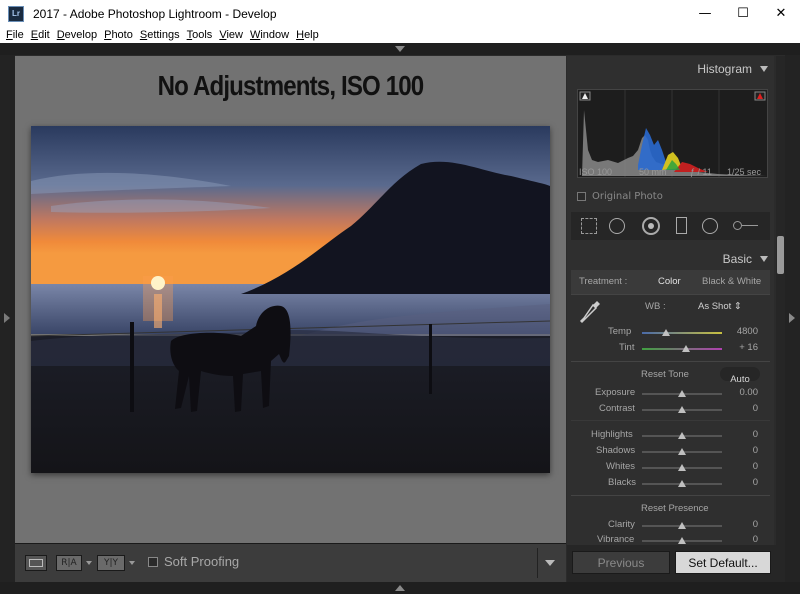 Image resolution: width=800 pixels, height=594 pixels. I want to click on contrast-slider-knob, so click(682, 409).